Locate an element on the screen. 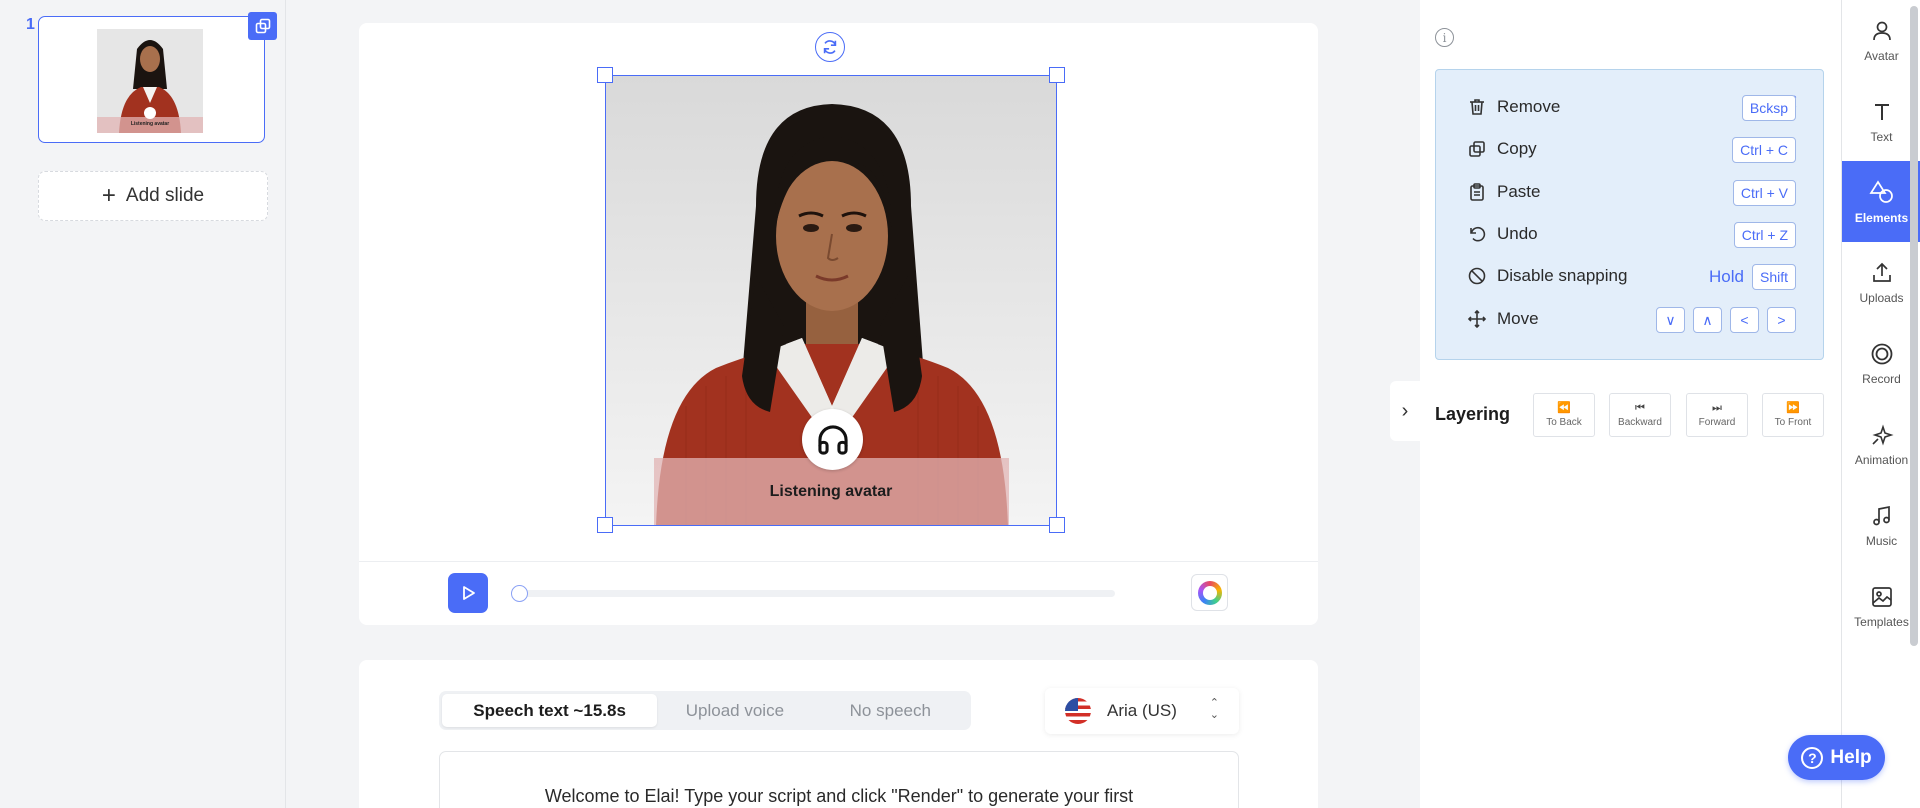 This screenshot has width=1920, height=808. slide-number: 1 is located at coordinates (30, 24).